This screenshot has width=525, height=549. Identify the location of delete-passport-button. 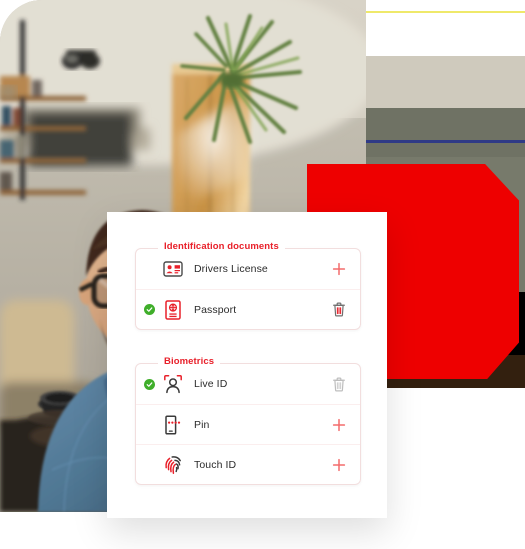
(339, 310).